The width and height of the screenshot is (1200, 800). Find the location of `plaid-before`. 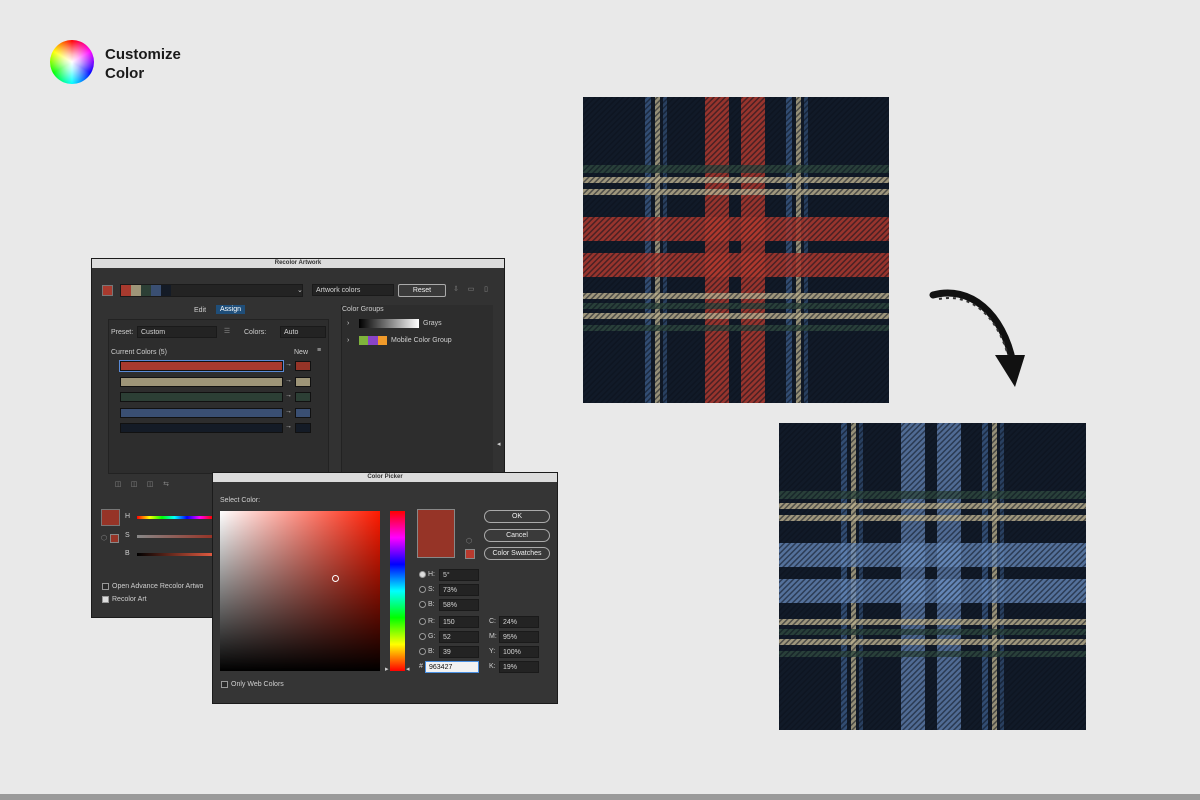

plaid-before is located at coordinates (736, 250).